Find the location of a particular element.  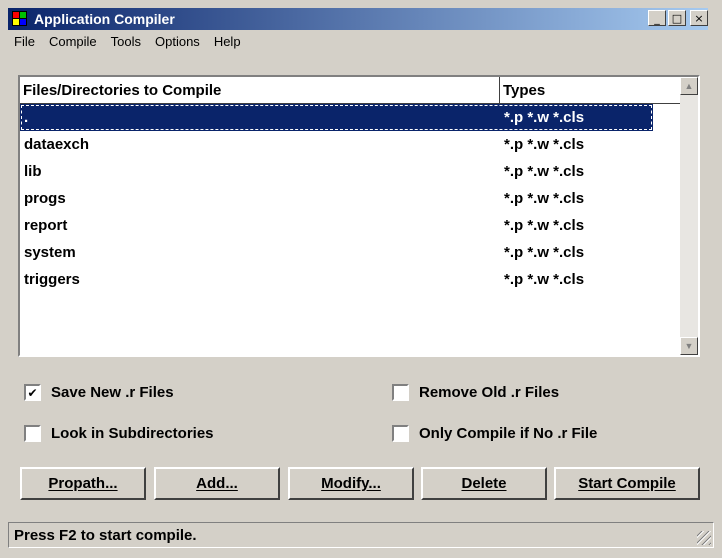

scroll-down-icon: ▼ is located at coordinates (689, 346).